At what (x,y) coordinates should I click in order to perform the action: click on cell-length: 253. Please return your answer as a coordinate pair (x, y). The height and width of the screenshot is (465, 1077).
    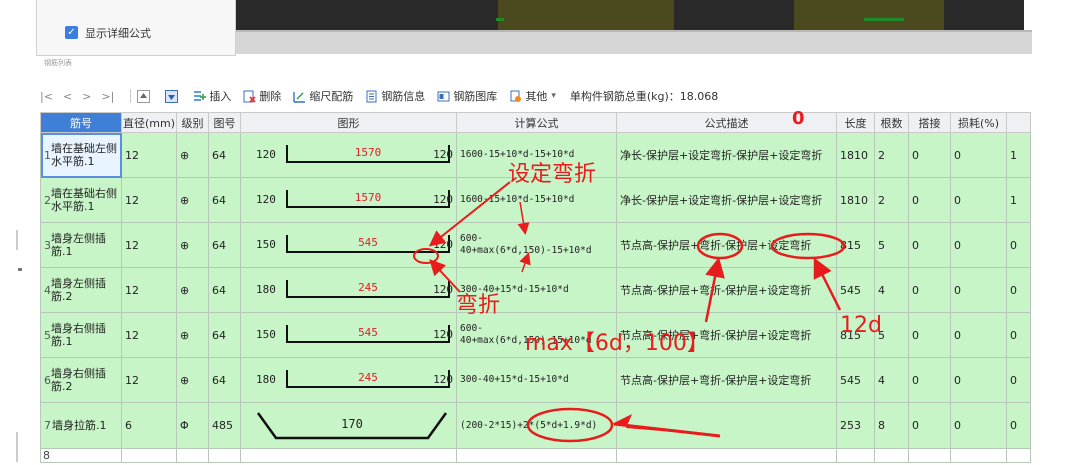
    Looking at the image, I should click on (855, 425).